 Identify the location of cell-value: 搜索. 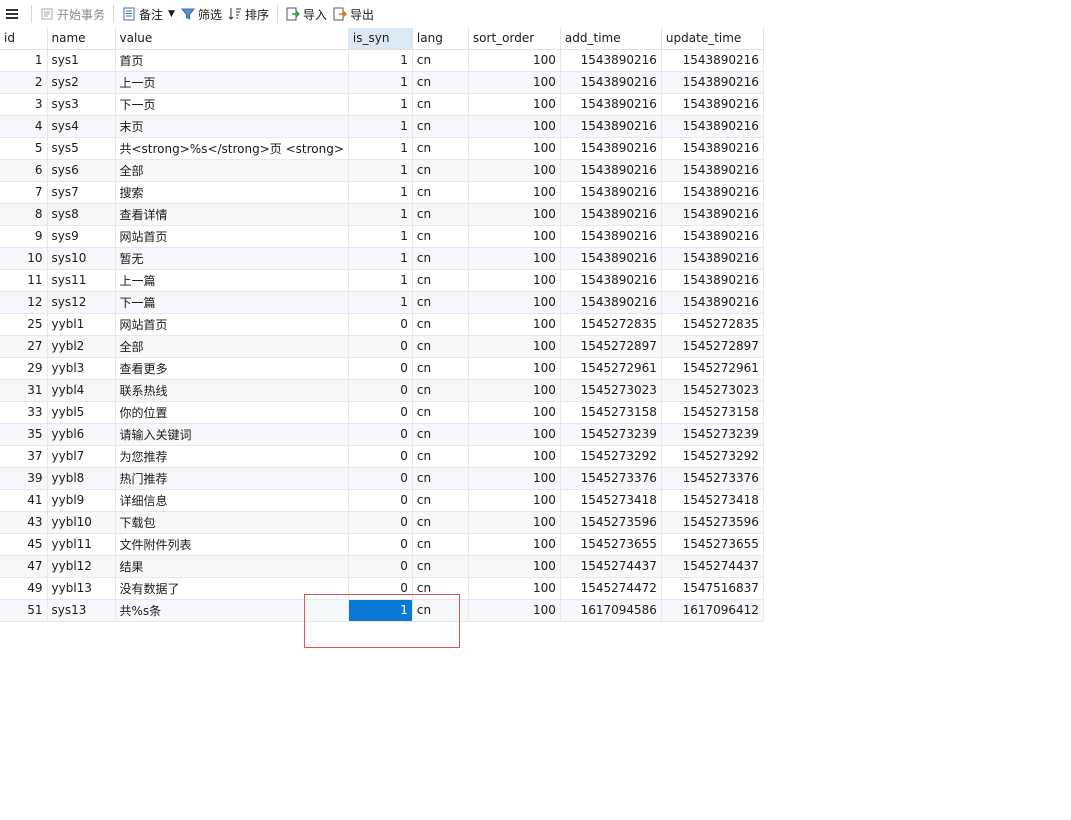
(232, 192).